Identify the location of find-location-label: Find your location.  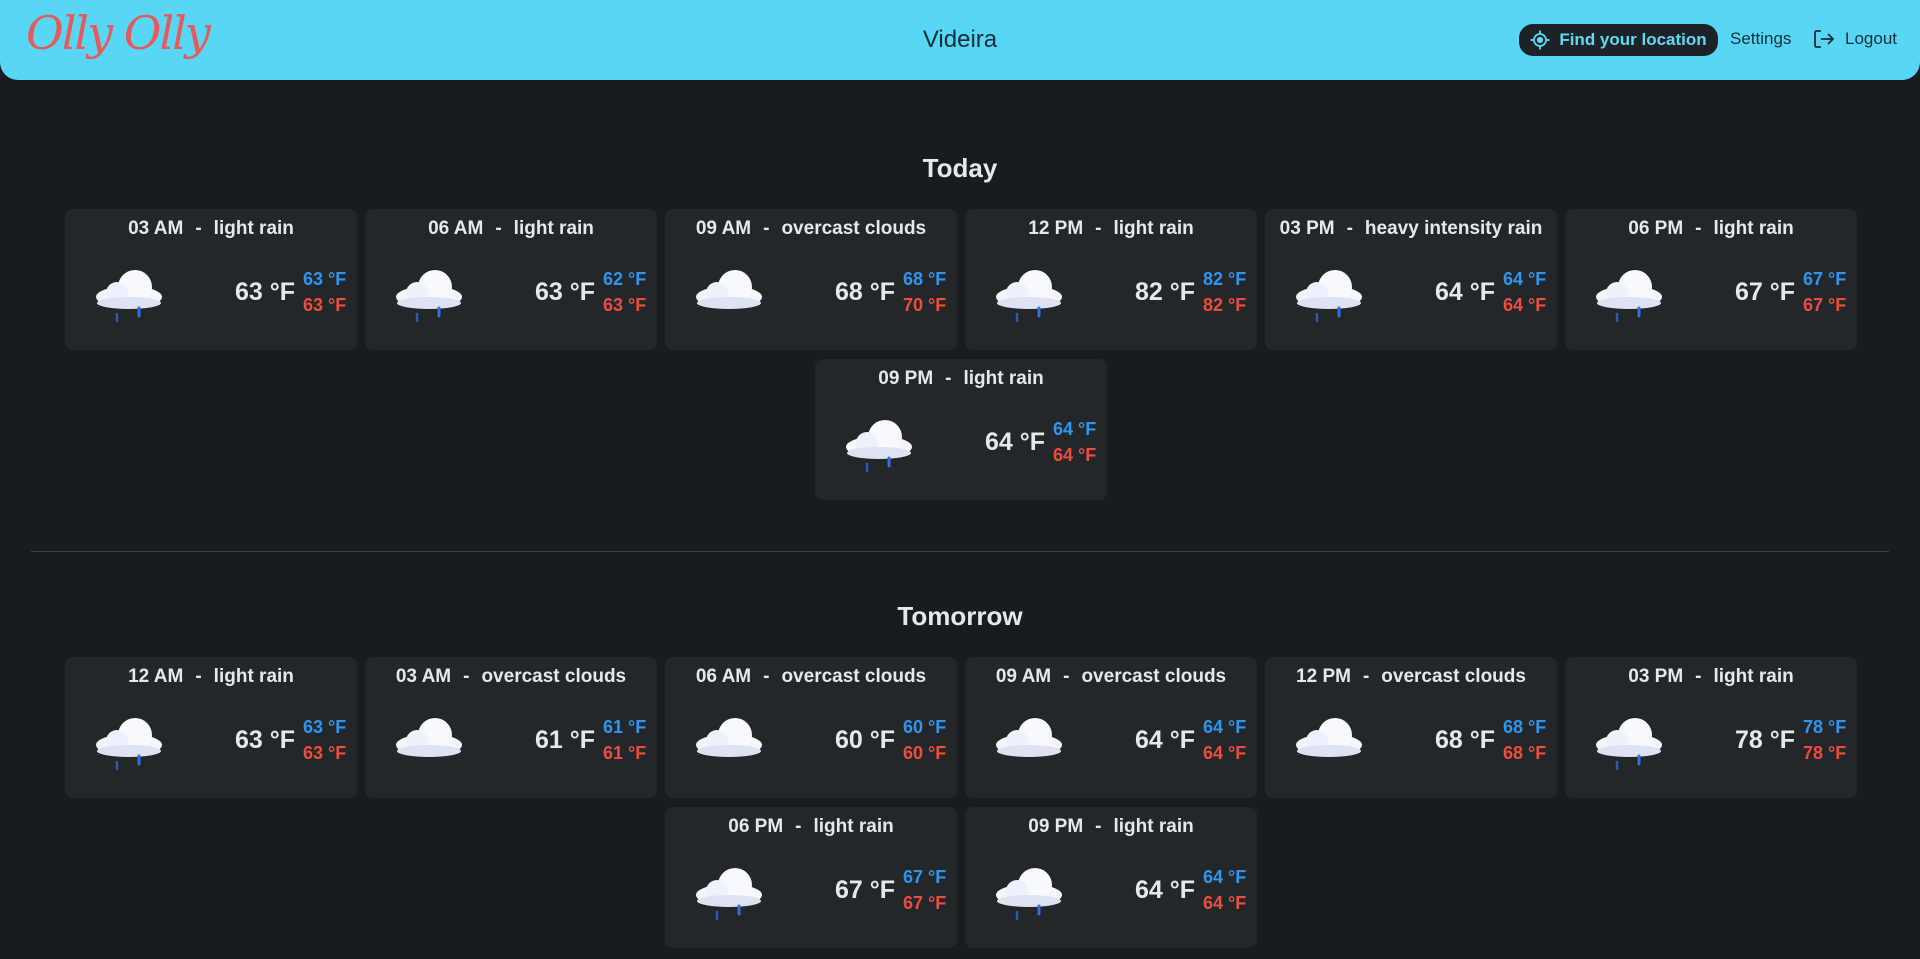
(1633, 39).